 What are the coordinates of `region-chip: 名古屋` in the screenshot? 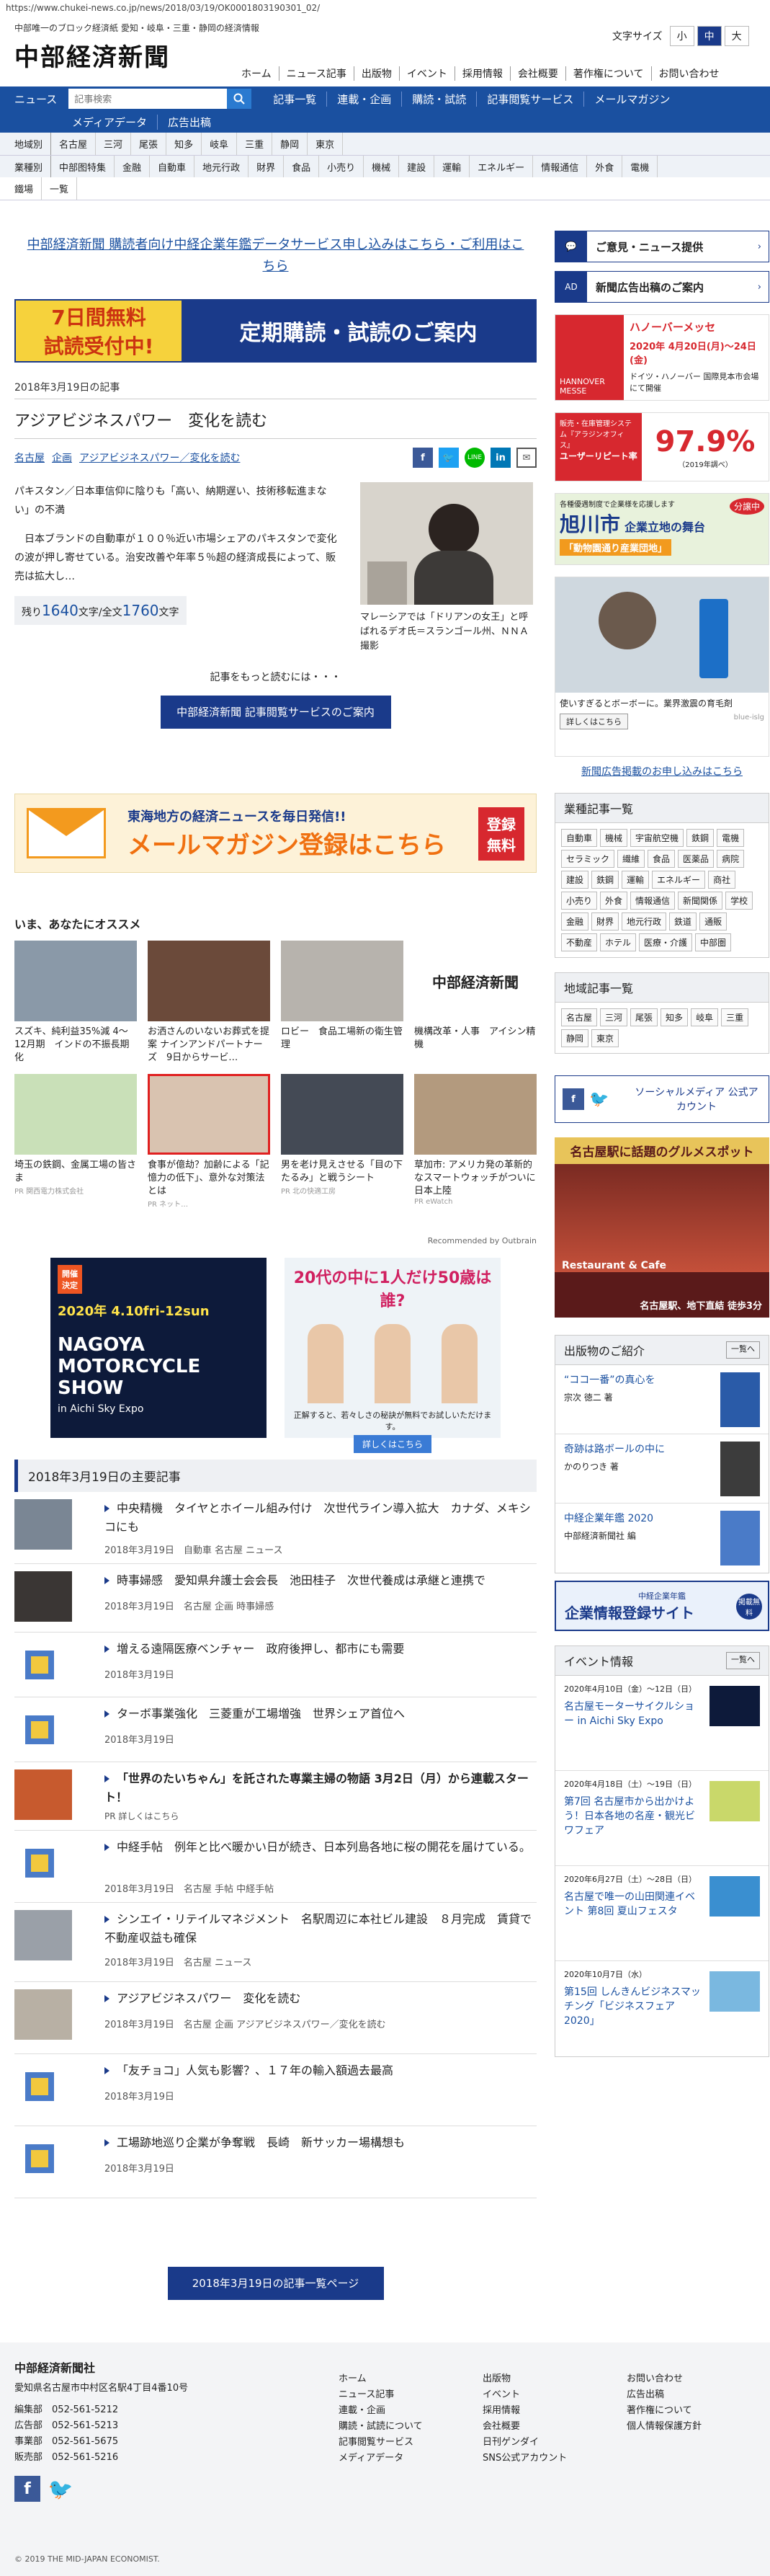 It's located at (579, 1017).